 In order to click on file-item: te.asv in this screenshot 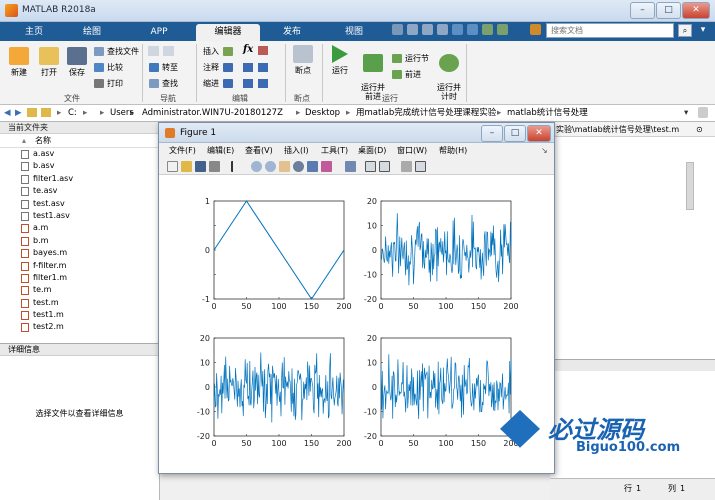, I will do `click(79, 191)`.